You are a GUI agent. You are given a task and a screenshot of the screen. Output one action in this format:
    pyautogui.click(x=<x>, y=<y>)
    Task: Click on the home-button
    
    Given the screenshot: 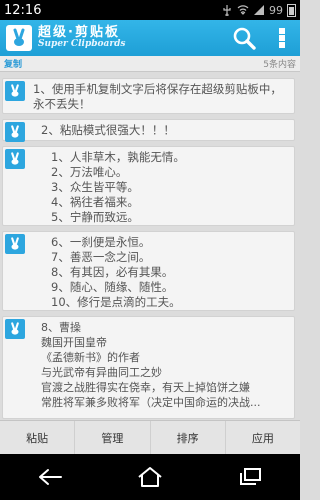 What is the action you would take?
    pyautogui.click(x=150, y=477)
    